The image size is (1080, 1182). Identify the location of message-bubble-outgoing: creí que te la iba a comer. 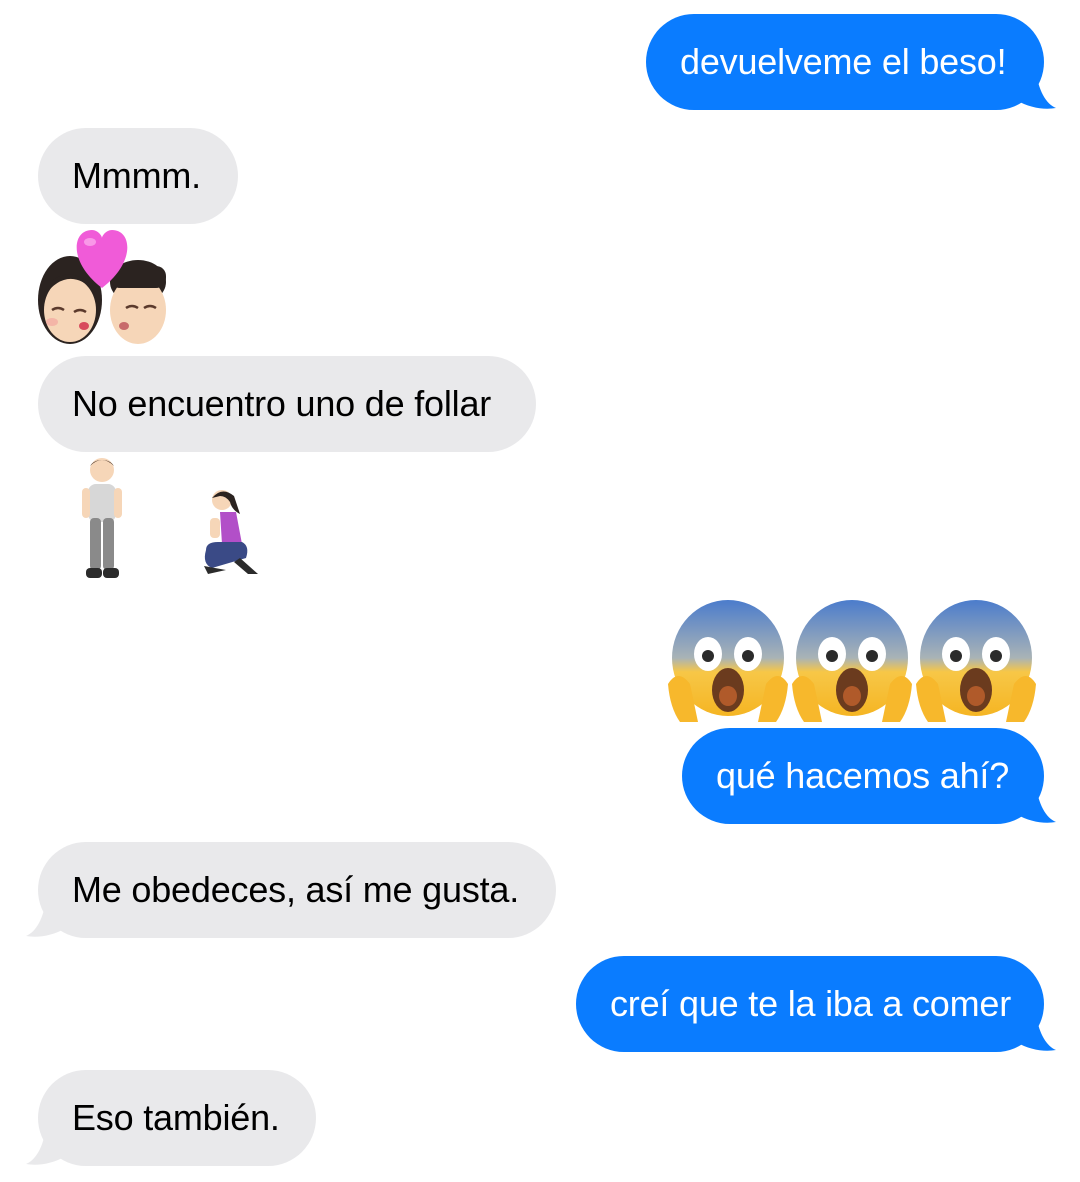
(810, 1004).